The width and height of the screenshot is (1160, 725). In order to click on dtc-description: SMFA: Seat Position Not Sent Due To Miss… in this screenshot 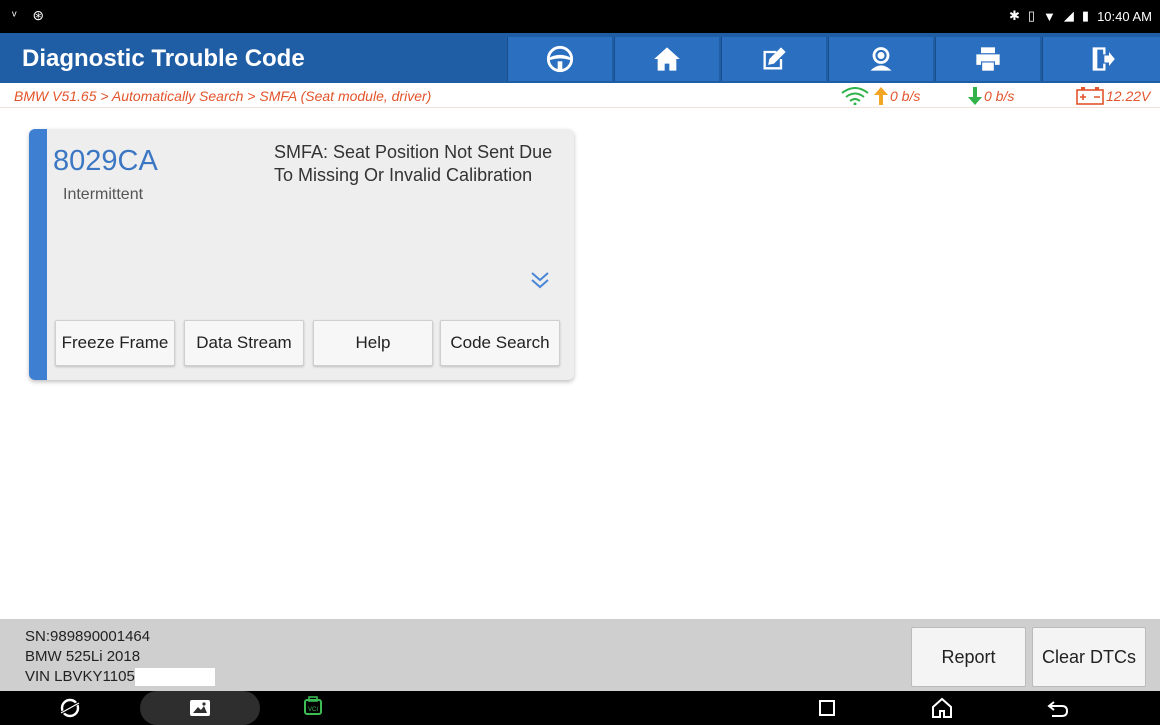, I will do `click(413, 163)`.